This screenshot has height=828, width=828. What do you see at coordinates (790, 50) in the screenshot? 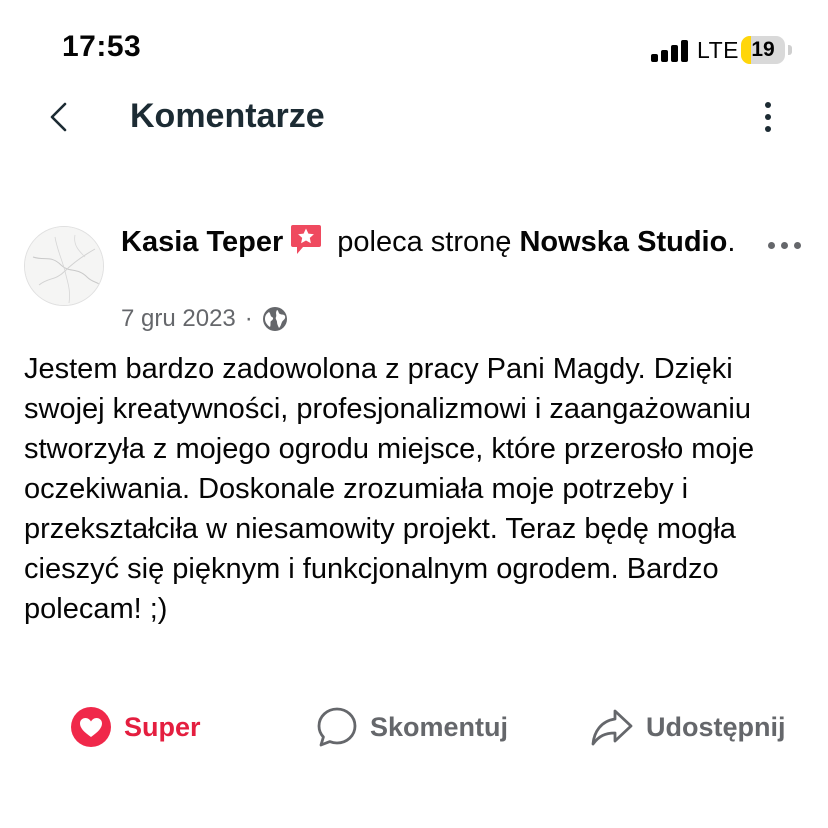
I see `battery-cap` at bounding box center [790, 50].